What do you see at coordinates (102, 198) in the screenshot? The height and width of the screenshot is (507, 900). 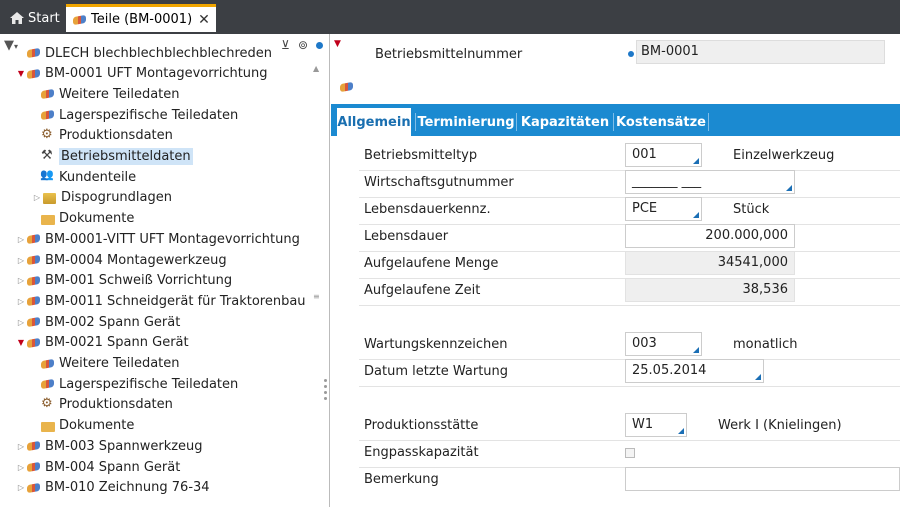 I see `tree-item: ▷ Dispogrundlagen` at bounding box center [102, 198].